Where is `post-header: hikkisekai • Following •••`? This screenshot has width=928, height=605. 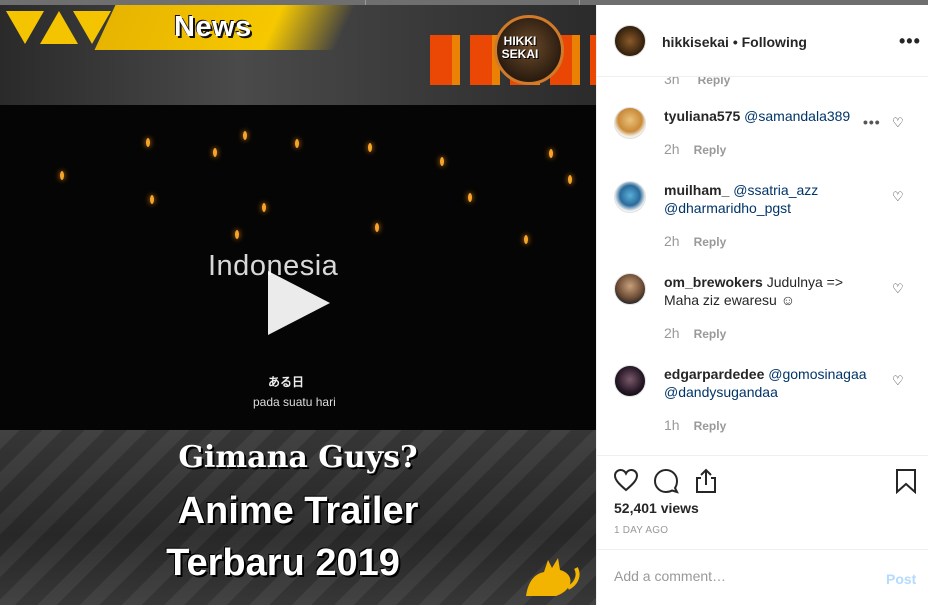
post-header: hikkisekai • Following ••• is located at coordinates (762, 41).